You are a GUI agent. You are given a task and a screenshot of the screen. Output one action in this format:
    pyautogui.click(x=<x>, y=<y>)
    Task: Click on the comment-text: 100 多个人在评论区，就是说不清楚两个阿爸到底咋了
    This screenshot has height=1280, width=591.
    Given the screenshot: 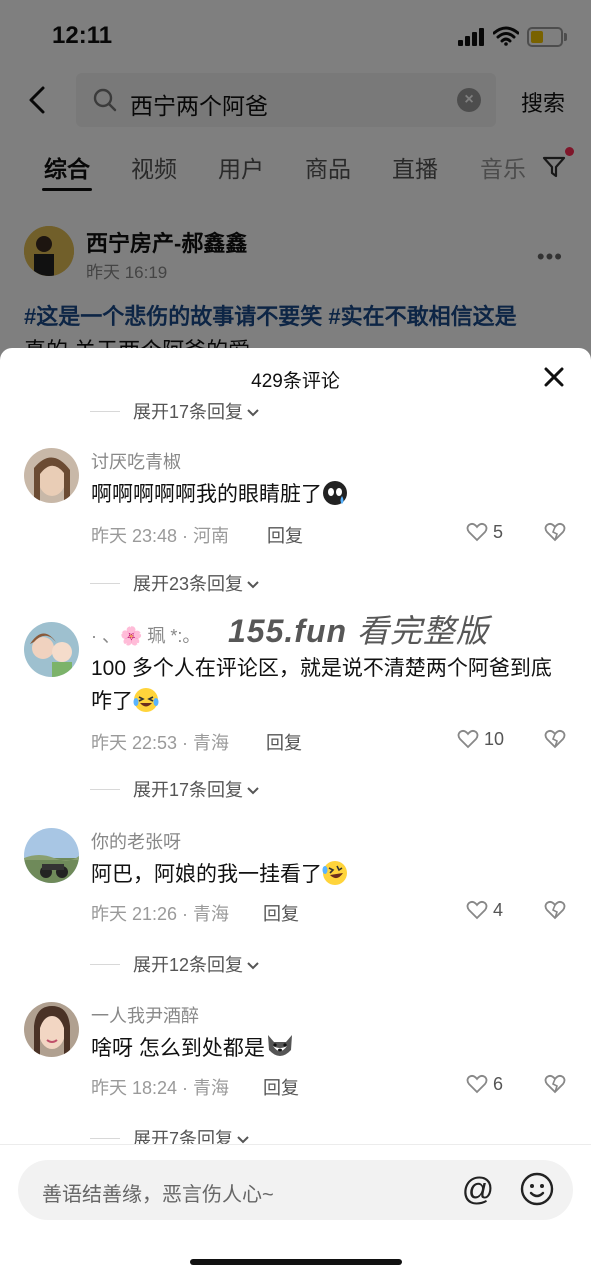 What is the action you would take?
    pyautogui.click(x=321, y=685)
    